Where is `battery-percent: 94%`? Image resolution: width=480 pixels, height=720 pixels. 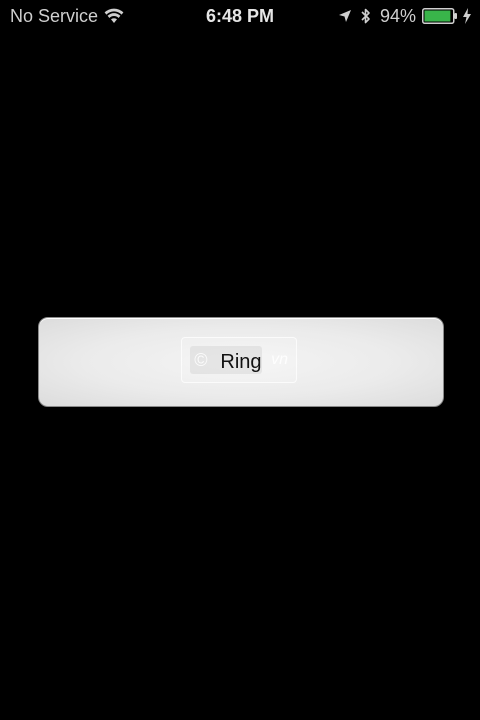 battery-percent: 94% is located at coordinates (397, 15).